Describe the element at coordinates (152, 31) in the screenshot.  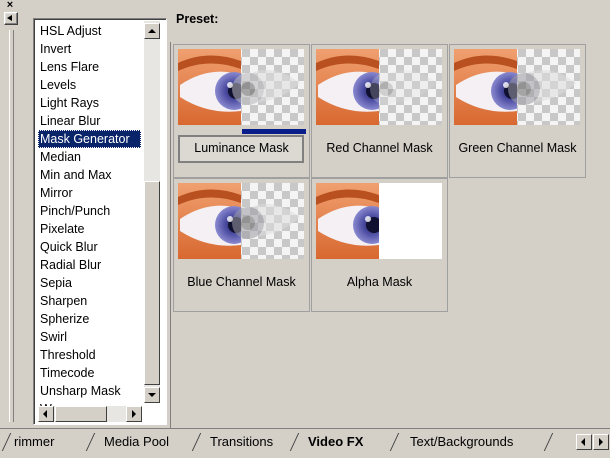
I see `scroll-up-button` at that location.